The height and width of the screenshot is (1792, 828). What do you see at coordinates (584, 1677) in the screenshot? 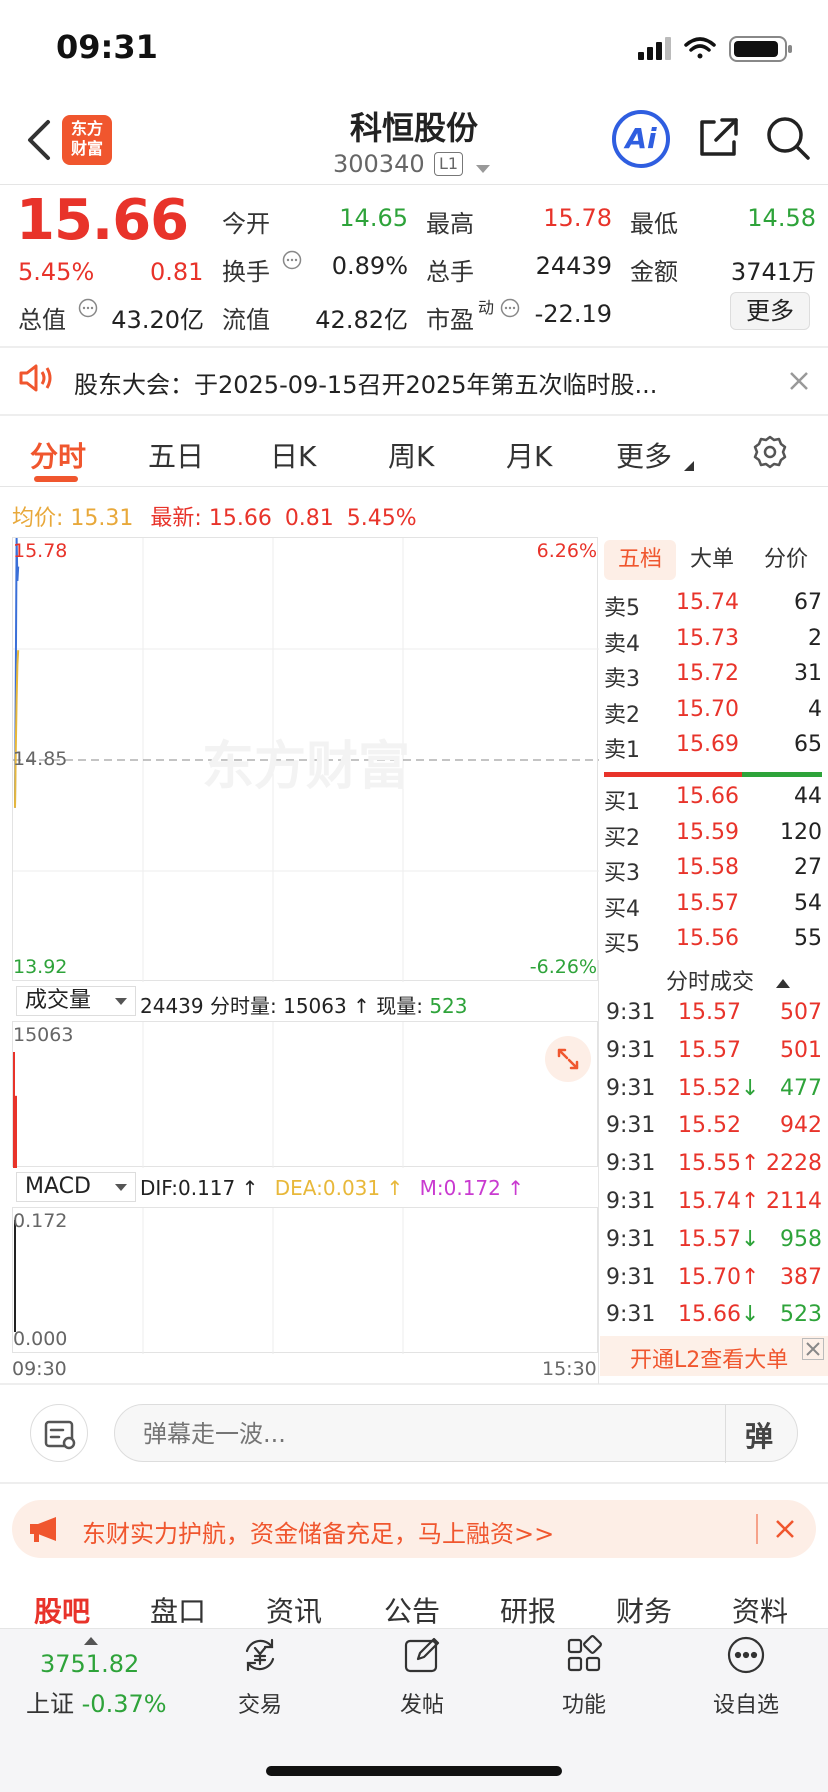
I see `nav-function: 功能` at bounding box center [584, 1677].